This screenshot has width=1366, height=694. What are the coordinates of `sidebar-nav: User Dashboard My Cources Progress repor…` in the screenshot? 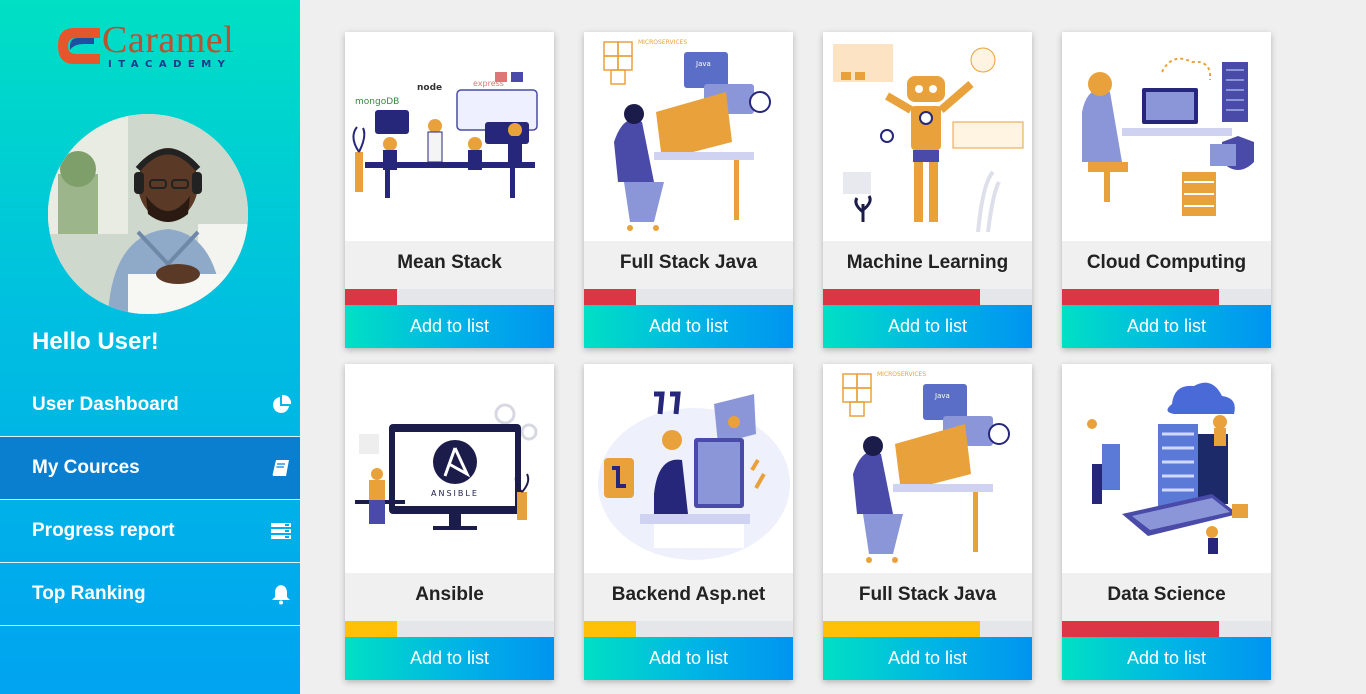 It's located at (150, 500).